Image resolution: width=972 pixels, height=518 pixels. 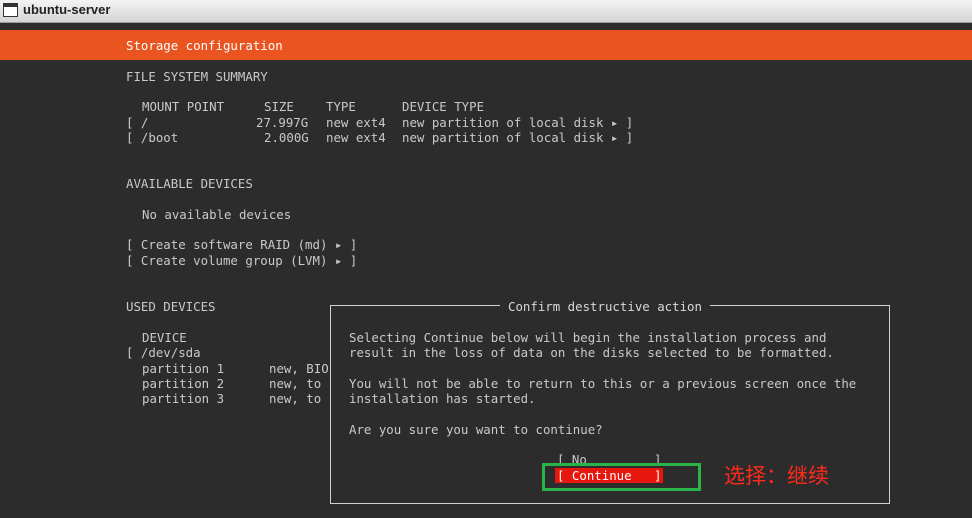 What do you see at coordinates (286, 137) in the screenshot?
I see `fs-row-size: 2.000G` at bounding box center [286, 137].